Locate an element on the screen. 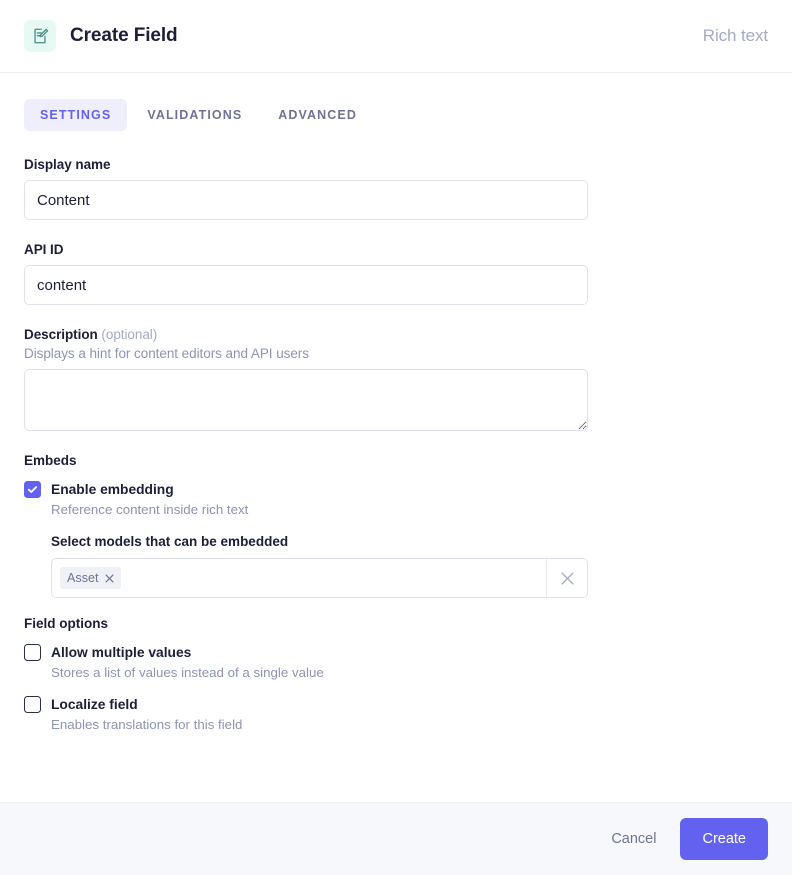 This screenshot has height=875, width=792. embed-models-block: Select models that can be embedded Asset is located at coordinates (409, 566).